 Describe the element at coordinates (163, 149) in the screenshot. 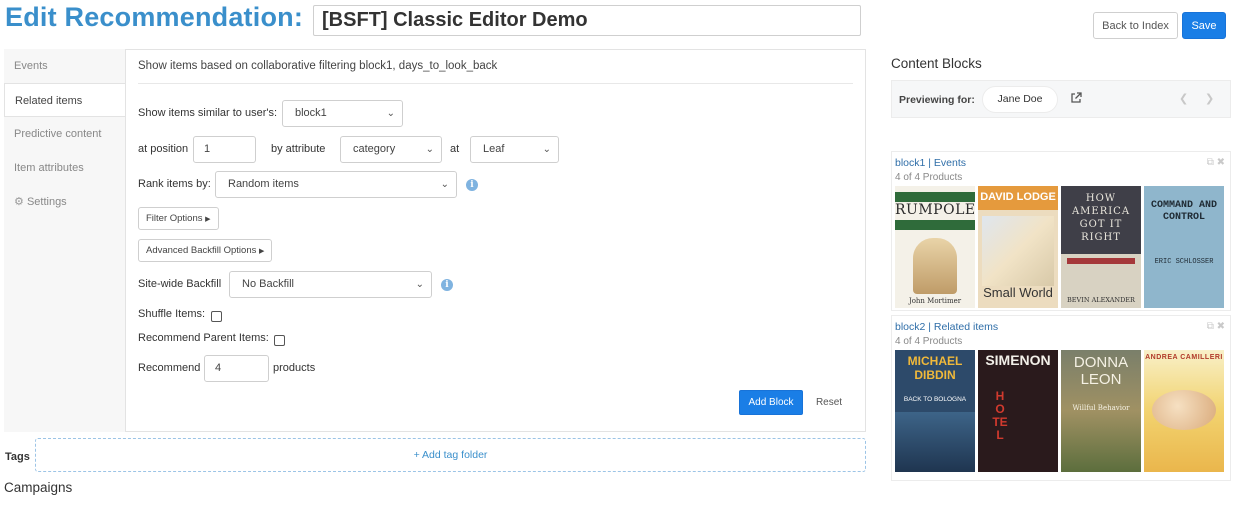

I see `position-label: at position` at that location.